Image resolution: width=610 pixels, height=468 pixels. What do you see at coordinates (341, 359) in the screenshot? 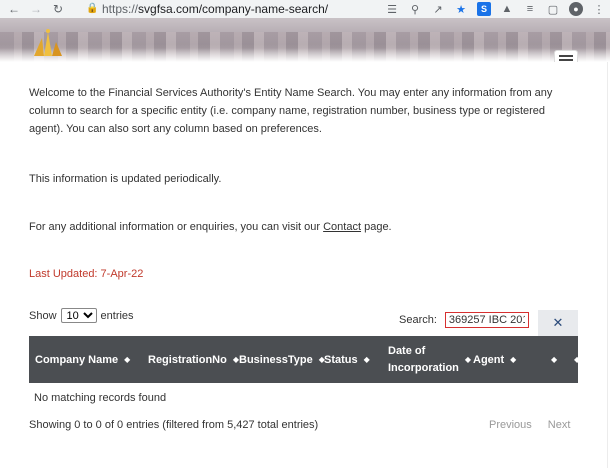
I see `column-label: Status` at bounding box center [341, 359].